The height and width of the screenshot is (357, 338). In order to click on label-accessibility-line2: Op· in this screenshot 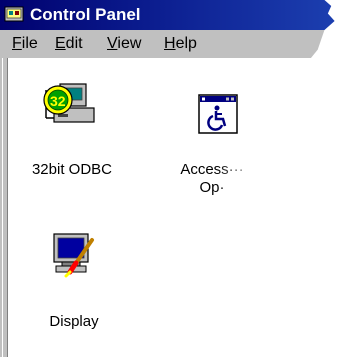, I will do `click(212, 187)`.